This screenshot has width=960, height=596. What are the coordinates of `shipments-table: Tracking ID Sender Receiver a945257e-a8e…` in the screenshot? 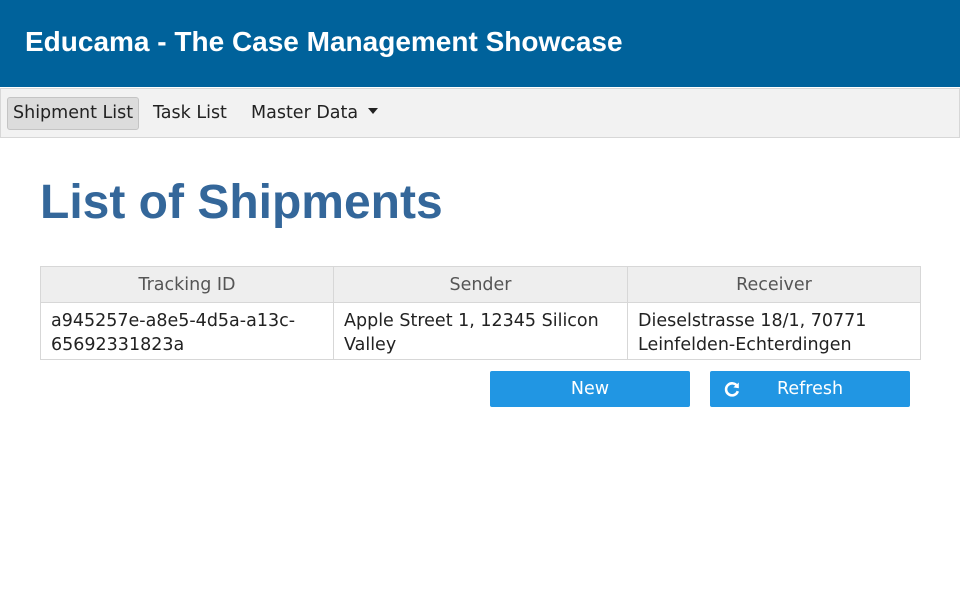 It's located at (480, 313).